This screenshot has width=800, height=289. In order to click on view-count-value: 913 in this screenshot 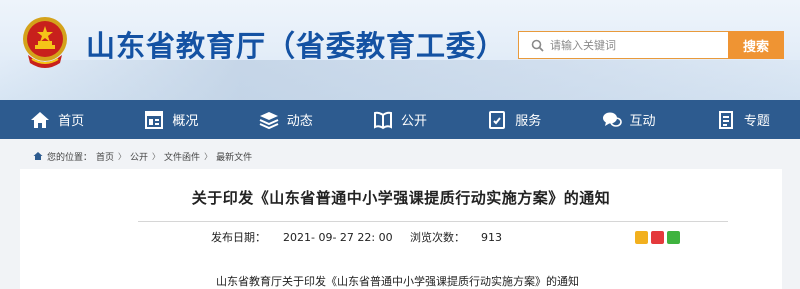, I will do `click(491, 237)`.